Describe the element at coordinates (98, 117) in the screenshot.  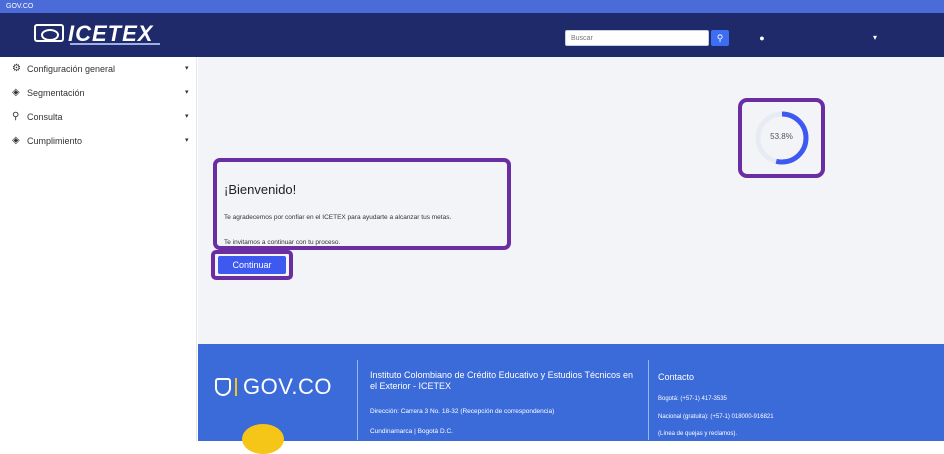
I see `sidebar-item-consulta: ⚲ Consulta ▾` at that location.